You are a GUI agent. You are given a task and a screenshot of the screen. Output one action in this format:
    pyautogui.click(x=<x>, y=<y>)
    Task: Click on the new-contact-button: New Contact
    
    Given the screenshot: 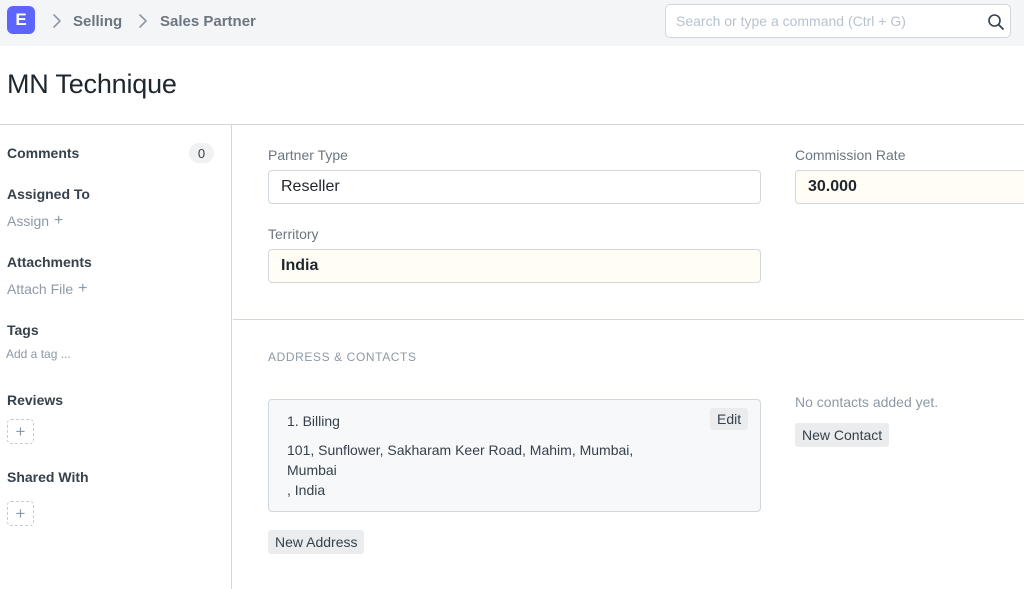 What is the action you would take?
    pyautogui.click(x=842, y=435)
    